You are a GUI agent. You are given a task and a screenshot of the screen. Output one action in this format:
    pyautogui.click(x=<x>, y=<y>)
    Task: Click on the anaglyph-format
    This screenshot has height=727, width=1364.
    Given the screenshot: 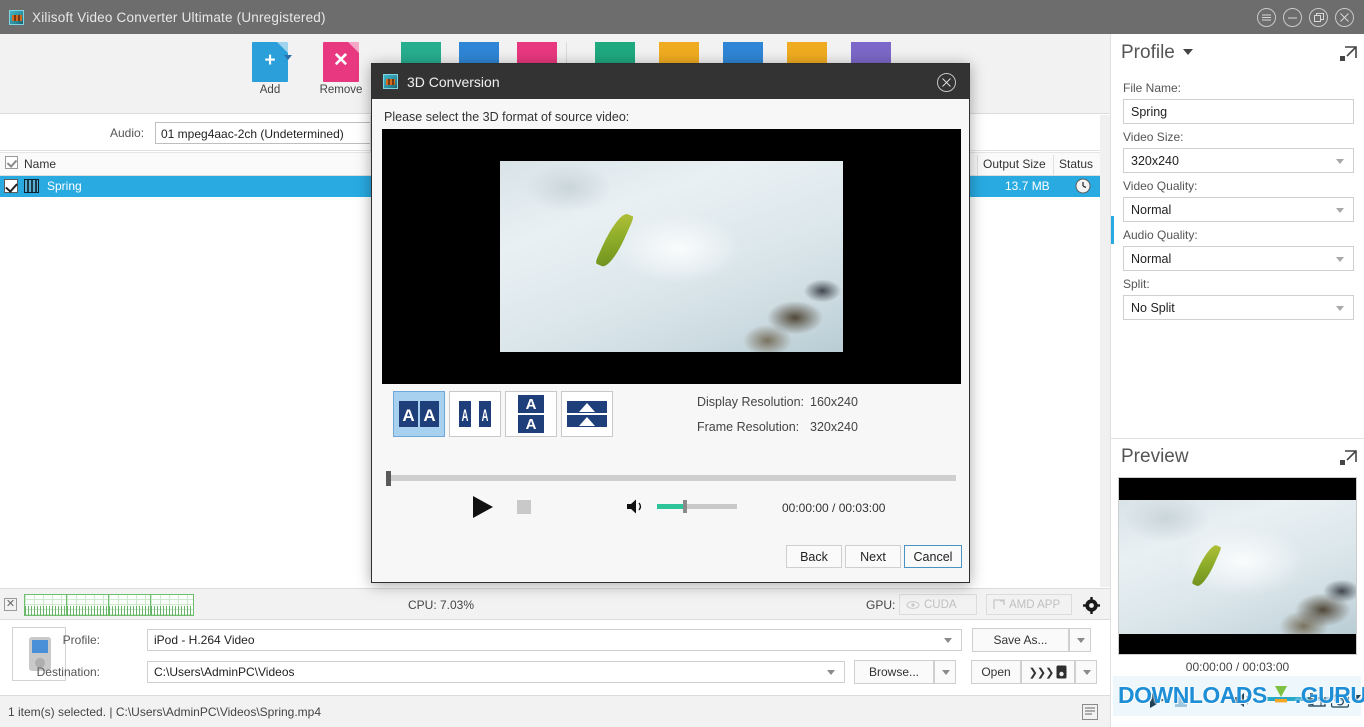 What is the action you would take?
    pyautogui.click(x=587, y=414)
    